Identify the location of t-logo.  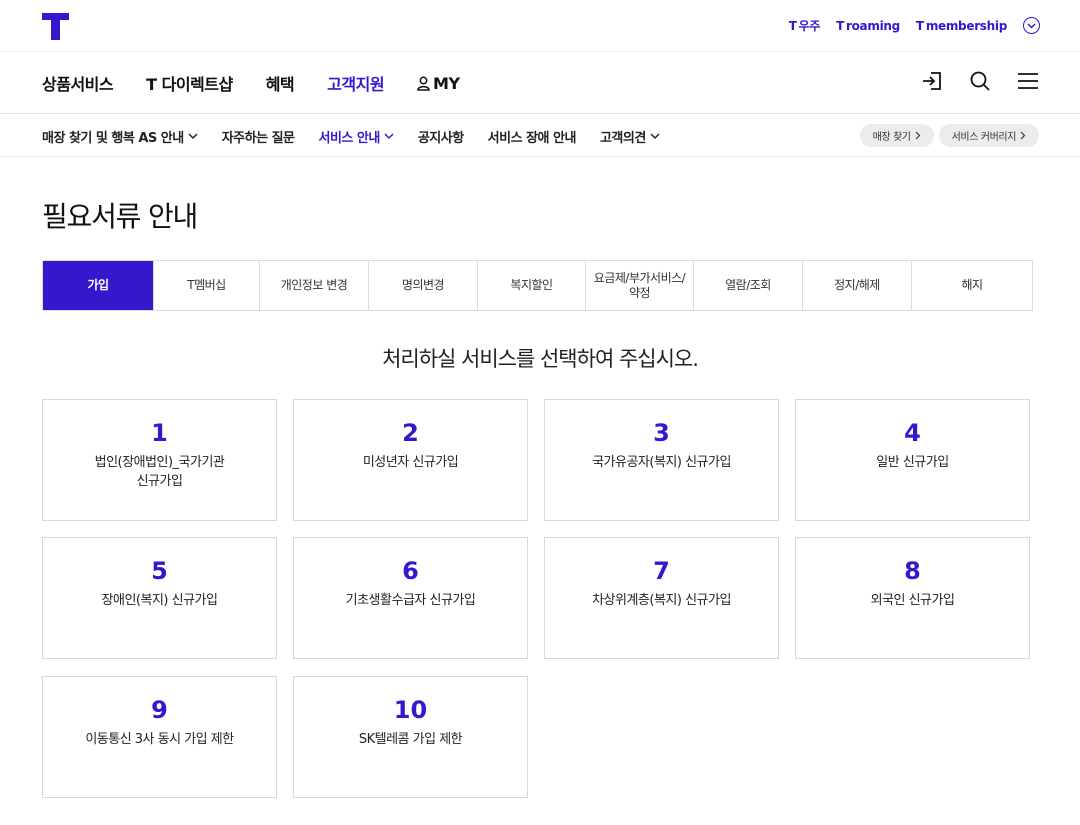
(56, 27).